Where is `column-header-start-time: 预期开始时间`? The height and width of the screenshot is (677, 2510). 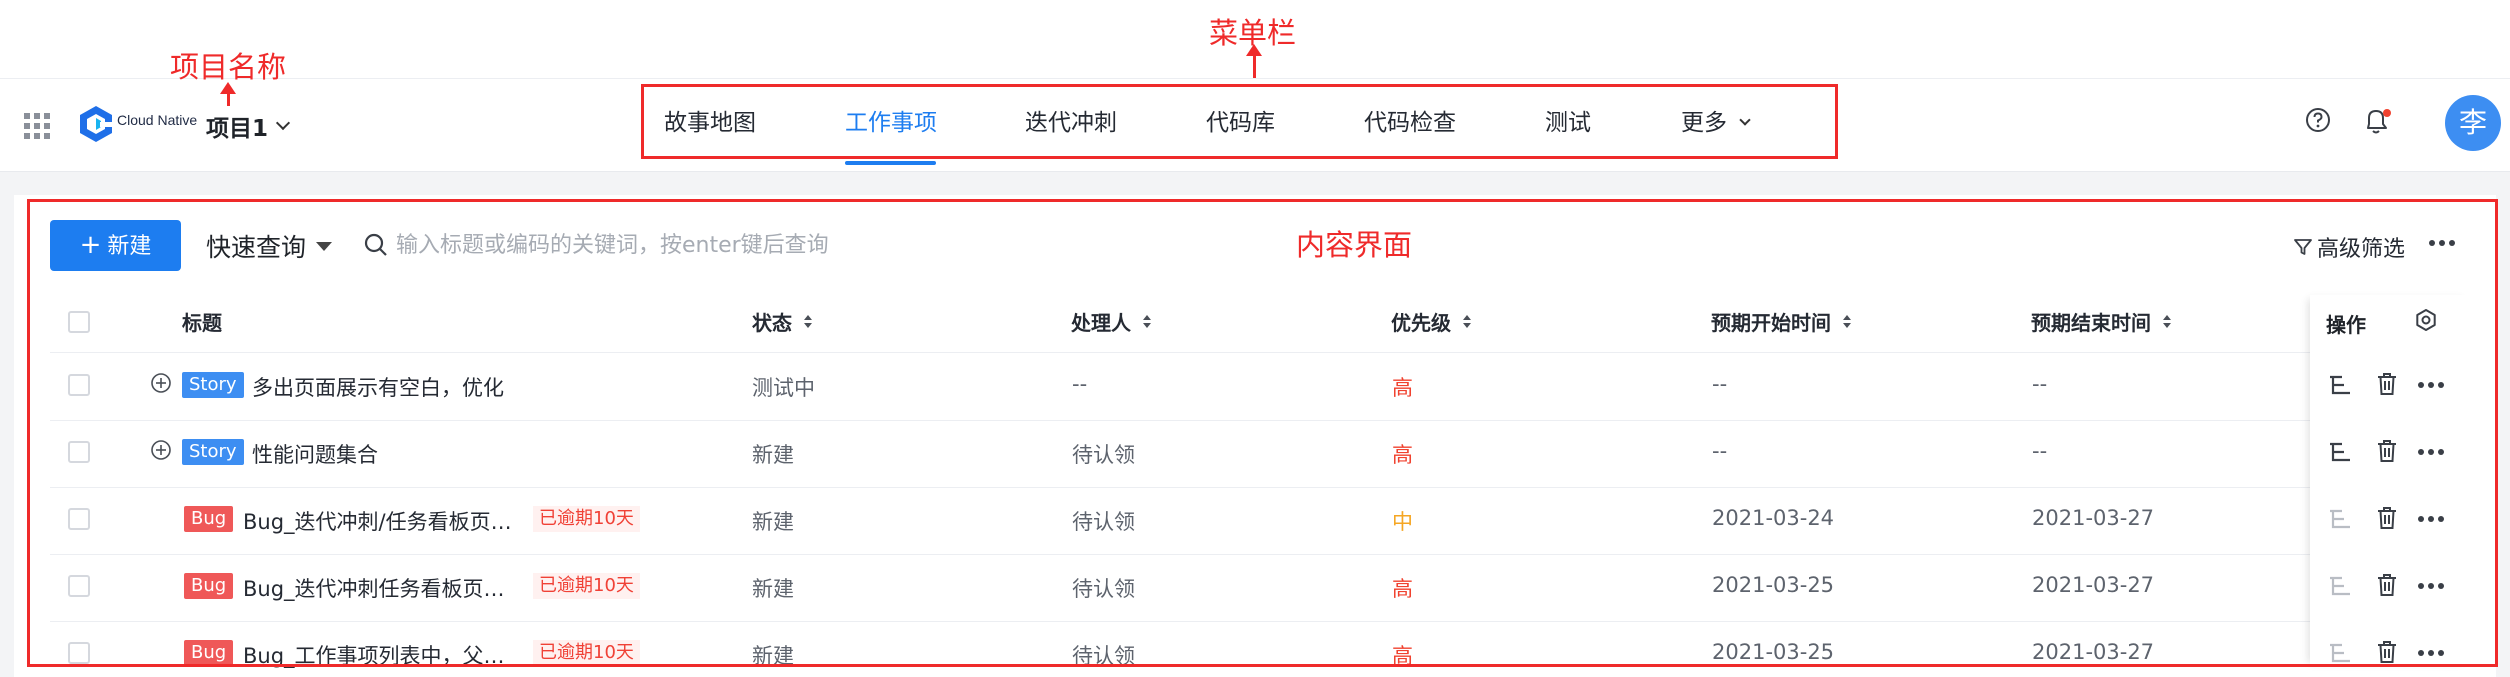 column-header-start-time: 预期开始时间 is located at coordinates (1781, 321).